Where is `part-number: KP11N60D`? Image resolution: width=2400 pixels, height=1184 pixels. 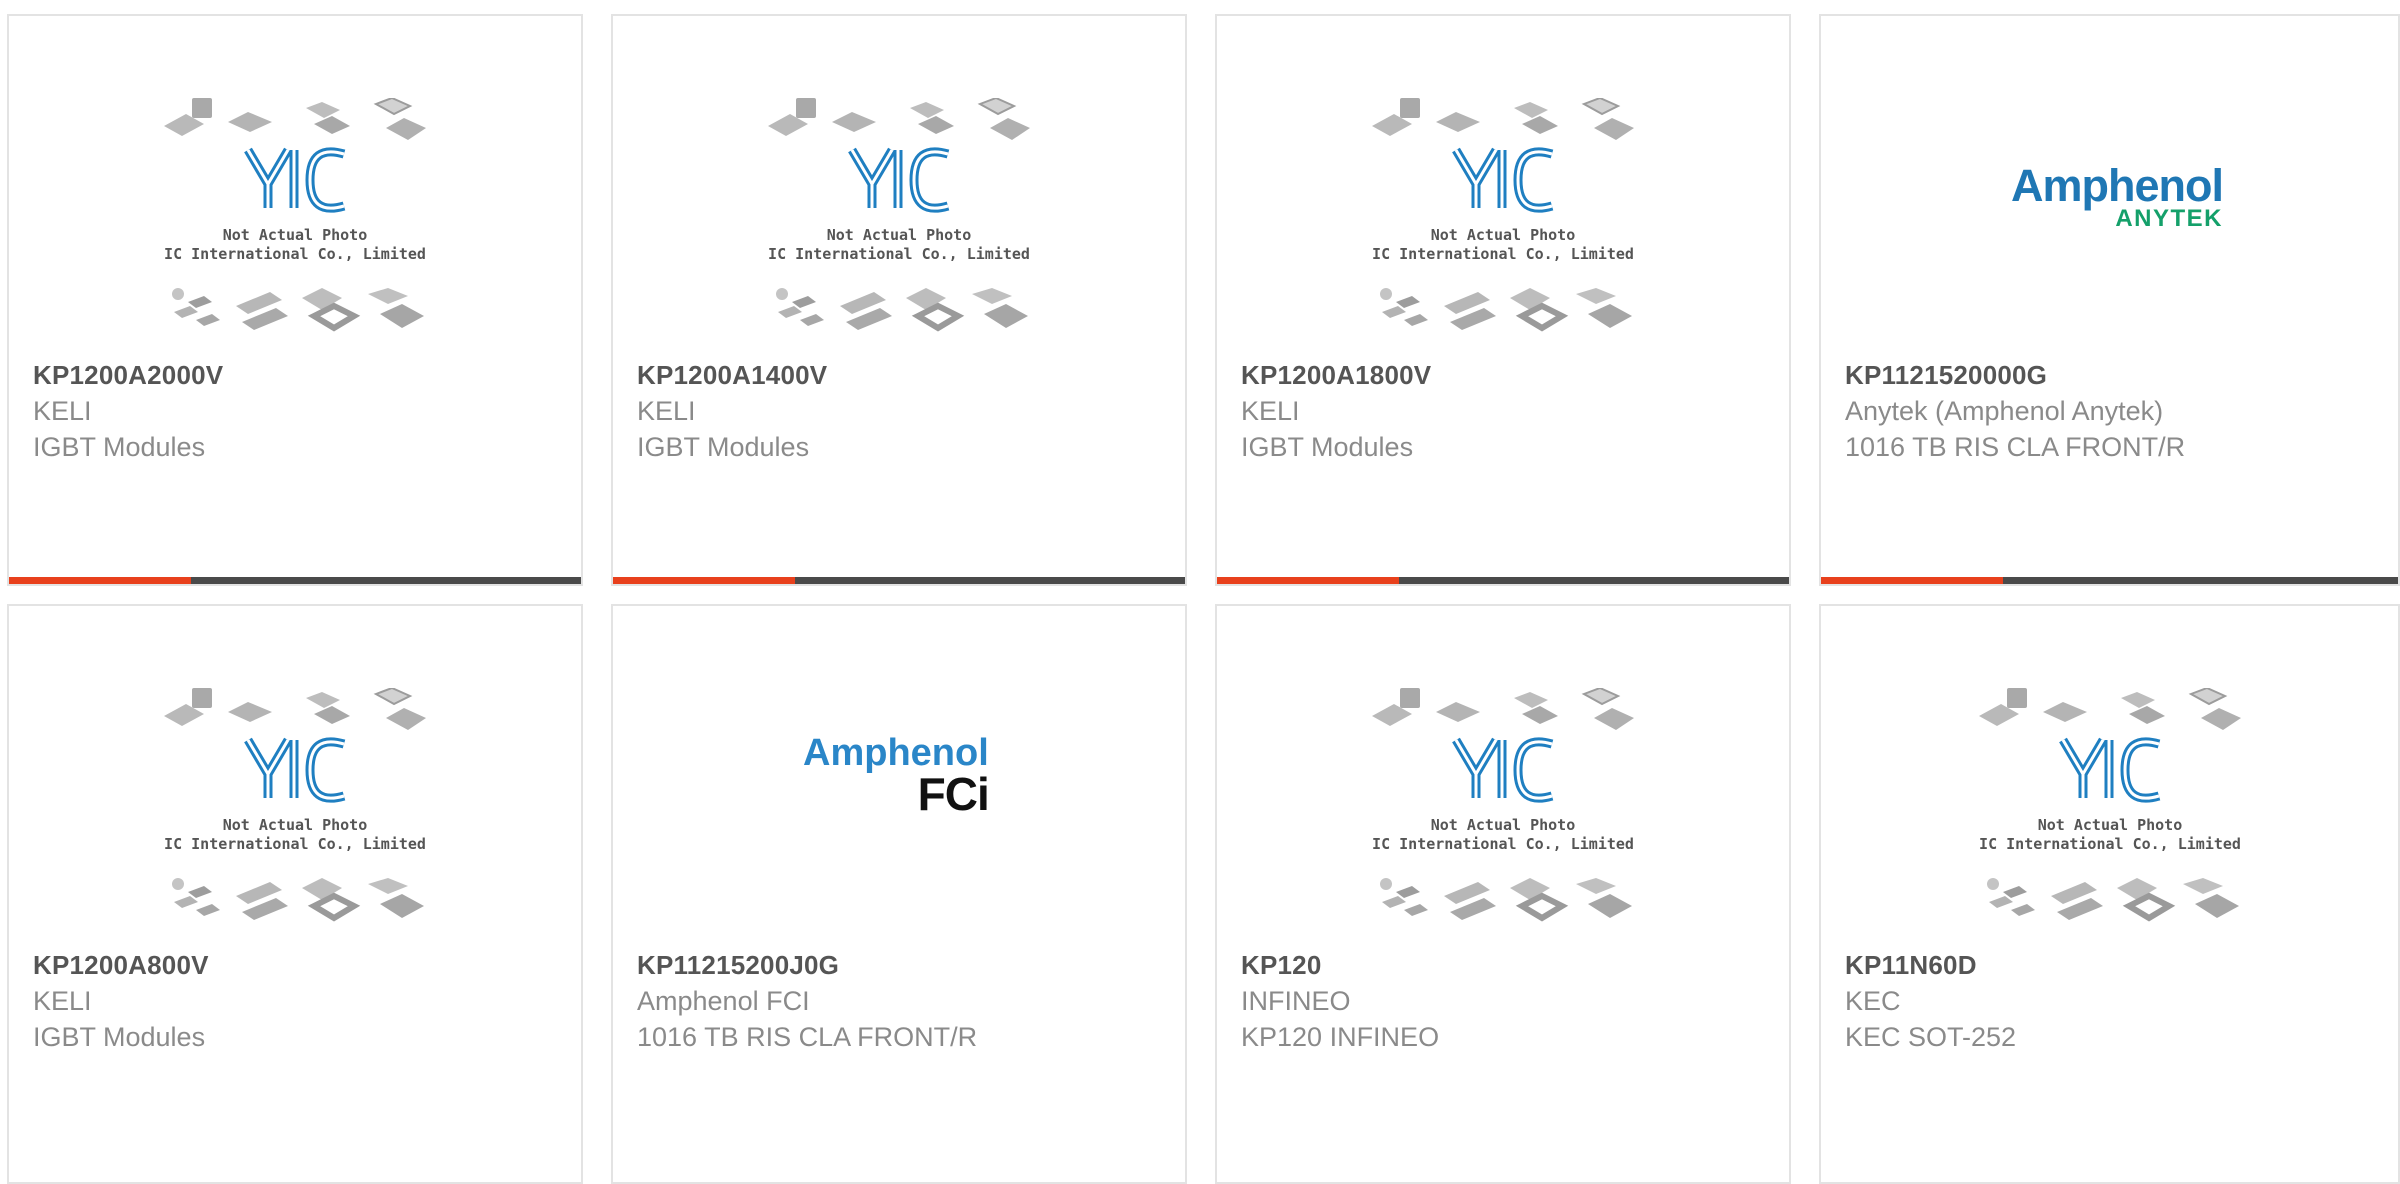
part-number: KP11N60D is located at coordinates (1911, 965).